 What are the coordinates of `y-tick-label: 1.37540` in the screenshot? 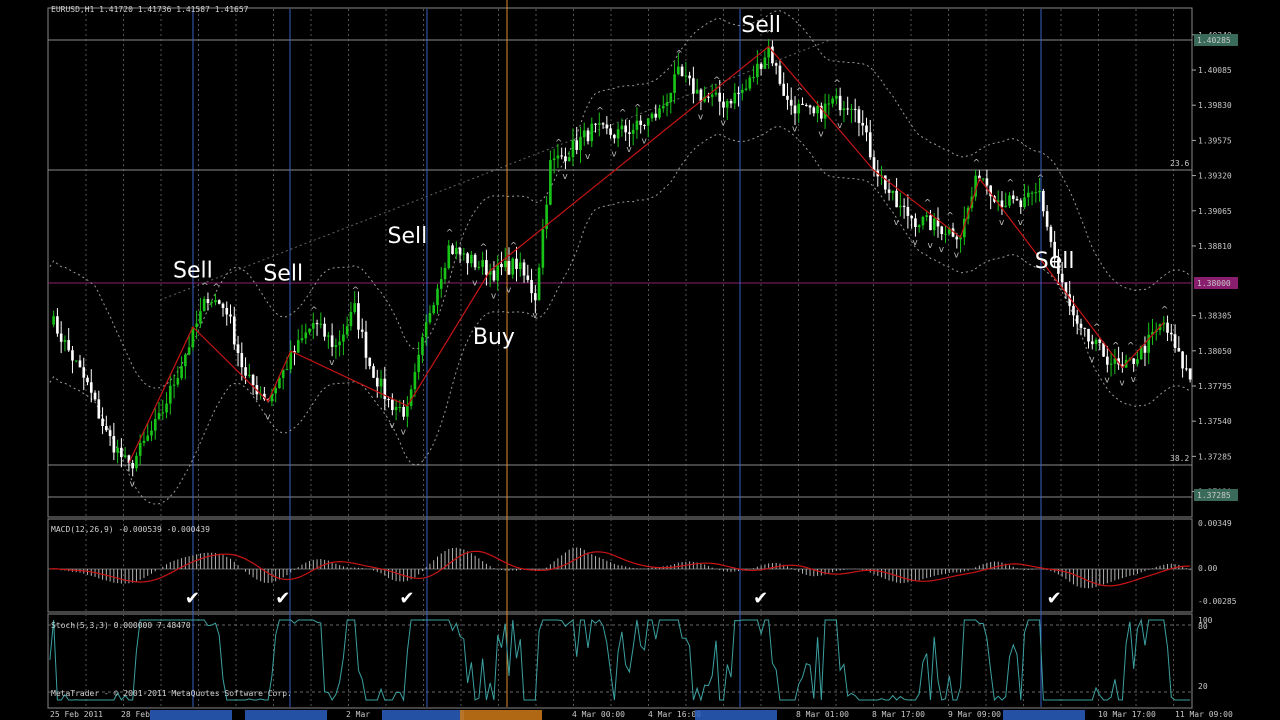 It's located at (1215, 421).